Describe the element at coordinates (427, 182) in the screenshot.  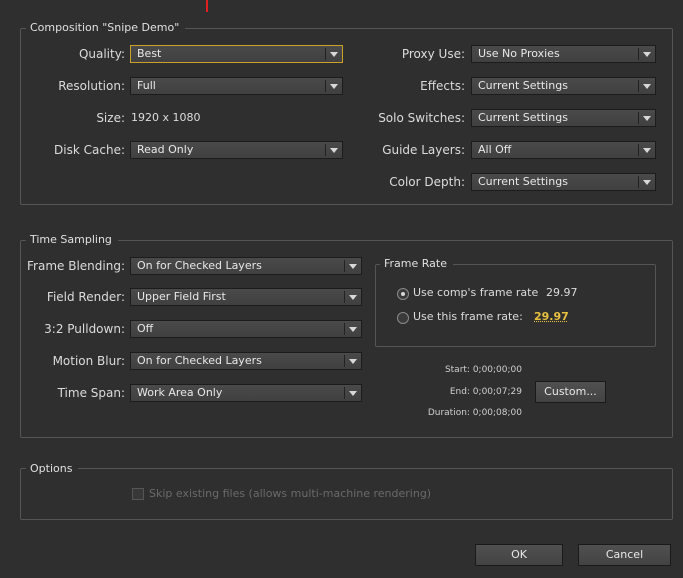
I see `color-depth-label: Color Depth:` at that location.